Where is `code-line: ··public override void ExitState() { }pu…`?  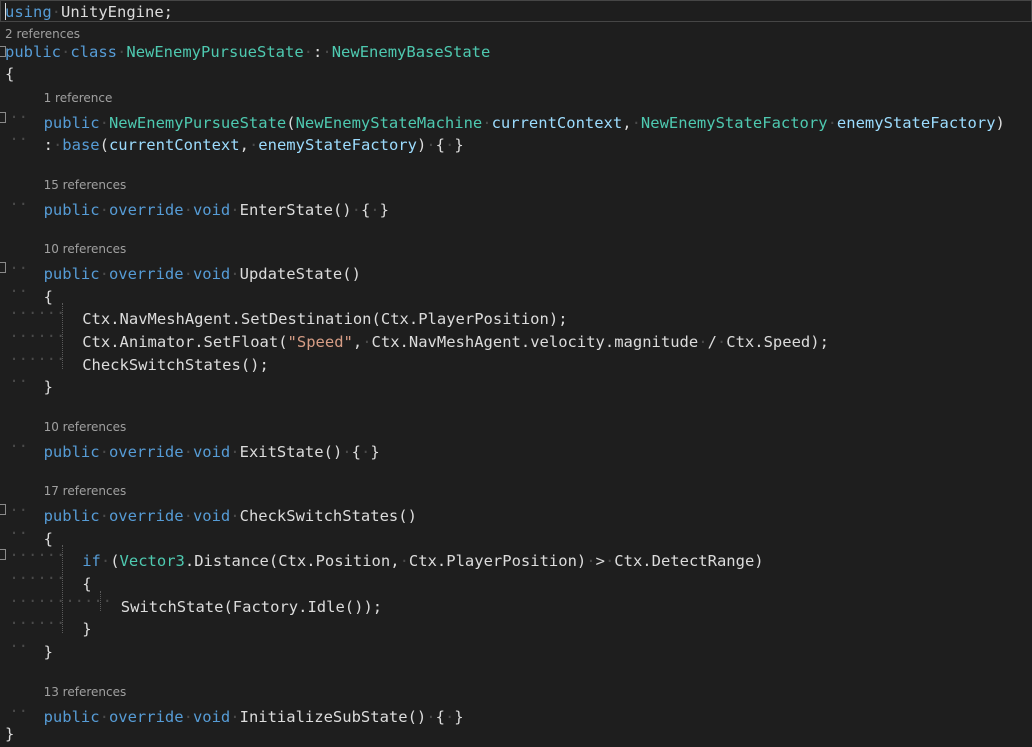 code-line: ··public override void ExitState() { }pu… is located at coordinates (516, 448).